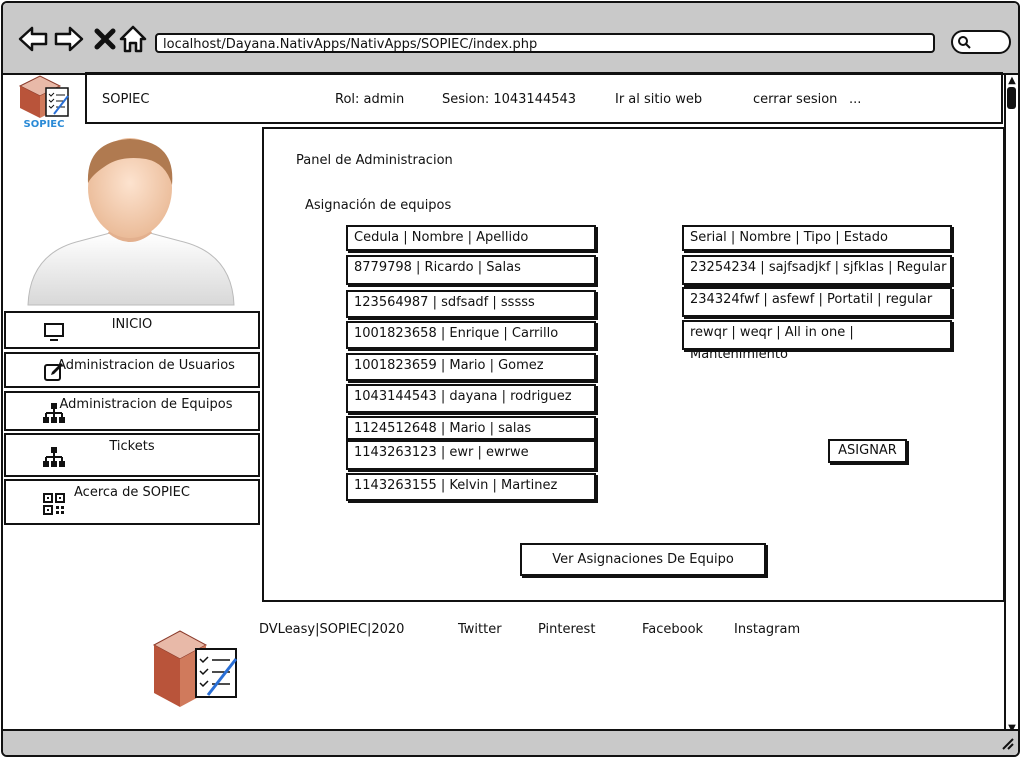  I want to click on menu-label: Administracion de Equipos, so click(146, 404).